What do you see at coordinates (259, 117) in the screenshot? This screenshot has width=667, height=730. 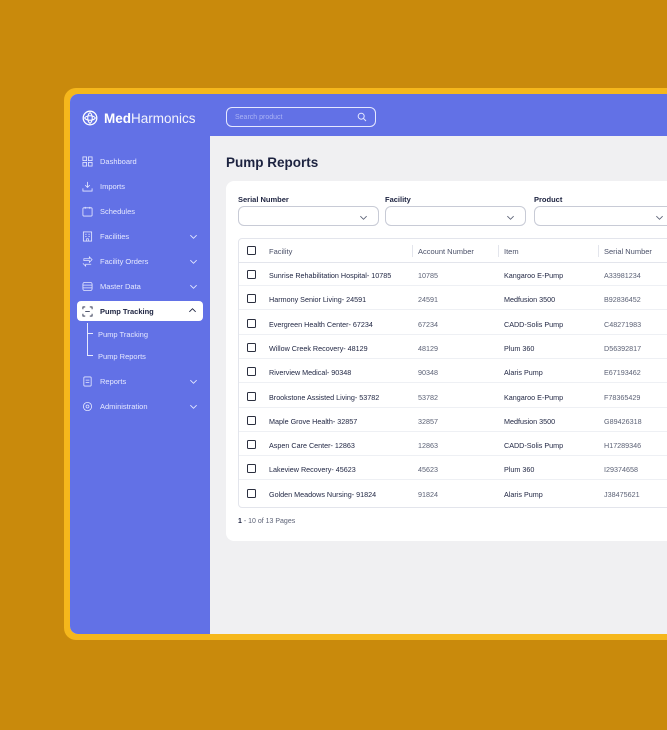 I see `search-placeholder: Search product` at bounding box center [259, 117].